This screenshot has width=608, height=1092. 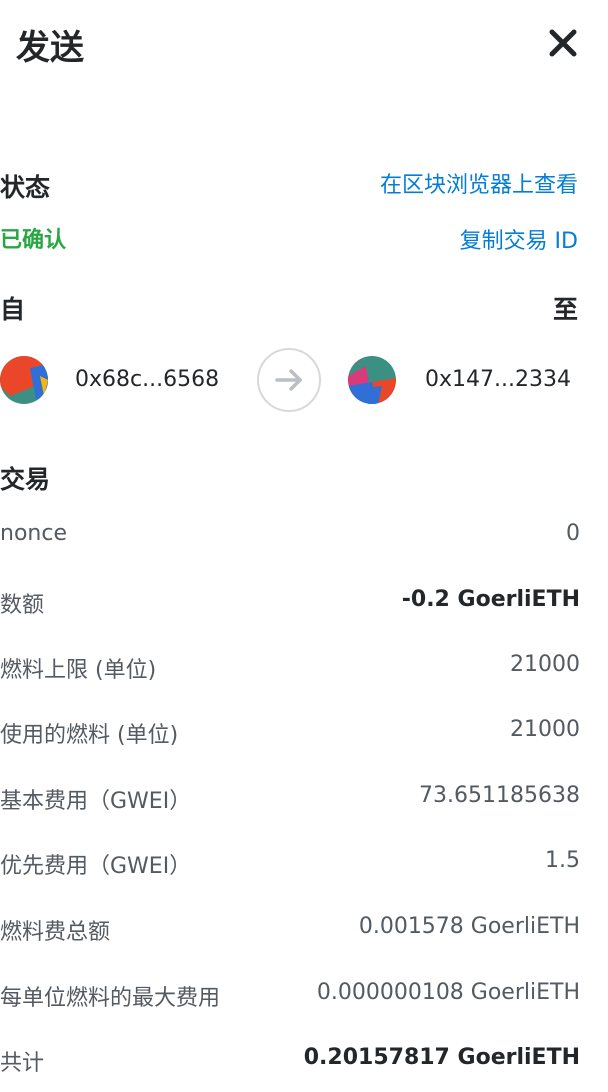 What do you see at coordinates (290, 996) in the screenshot?
I see `detail-row-max-fee-per-gas: 每单位燃料的最大费用 0.000000108 GoerliETH` at bounding box center [290, 996].